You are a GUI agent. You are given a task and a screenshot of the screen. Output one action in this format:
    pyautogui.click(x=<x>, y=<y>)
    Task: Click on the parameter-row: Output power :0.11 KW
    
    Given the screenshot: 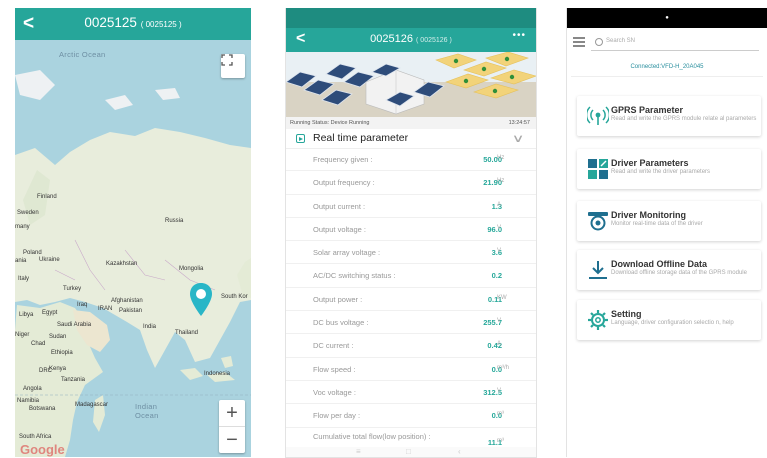 What is the action you would take?
    pyautogui.click(x=411, y=300)
    